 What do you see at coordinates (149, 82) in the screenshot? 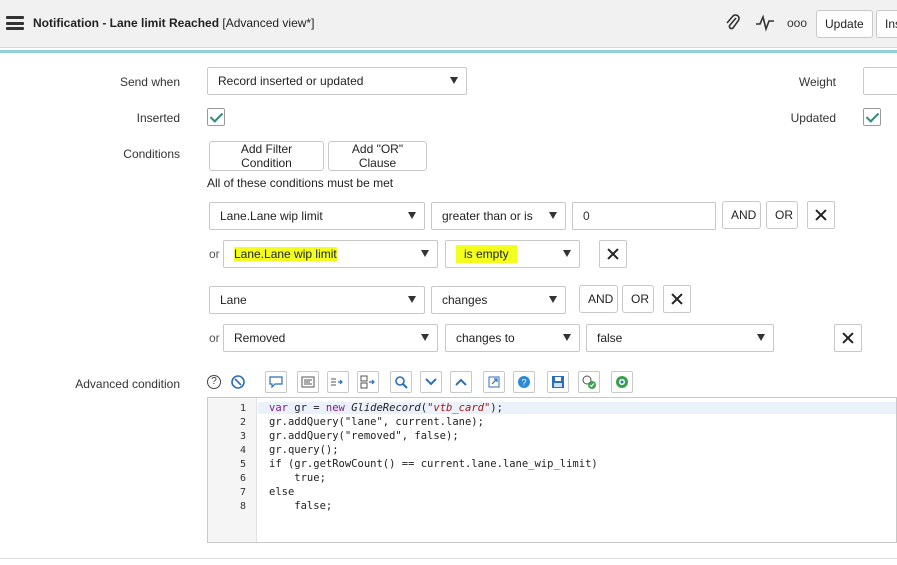
I see `send-when-label: Send when` at bounding box center [149, 82].